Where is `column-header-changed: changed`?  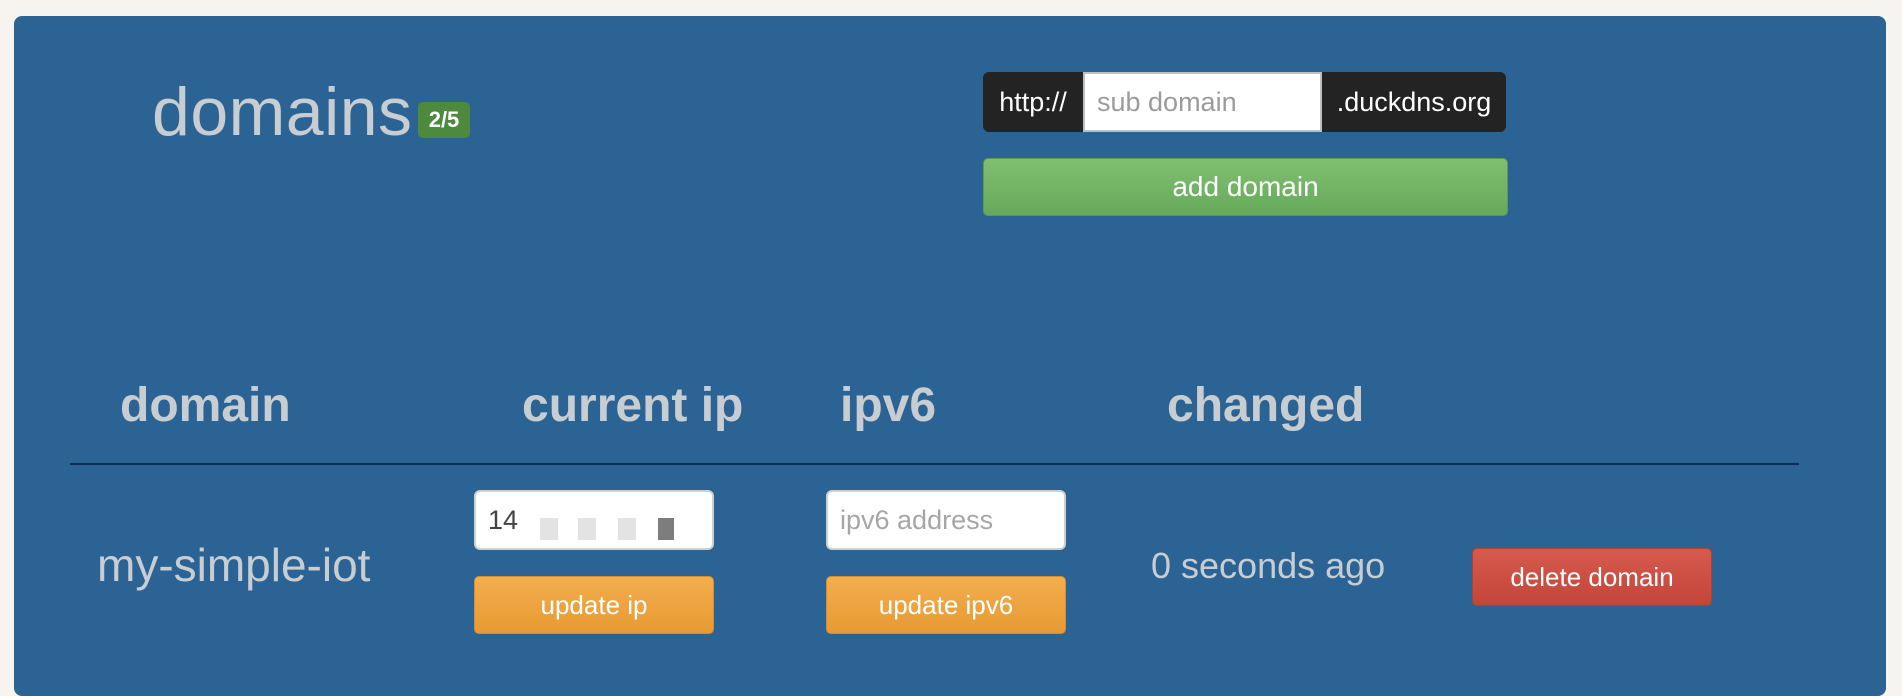 column-header-changed: changed is located at coordinates (1266, 405).